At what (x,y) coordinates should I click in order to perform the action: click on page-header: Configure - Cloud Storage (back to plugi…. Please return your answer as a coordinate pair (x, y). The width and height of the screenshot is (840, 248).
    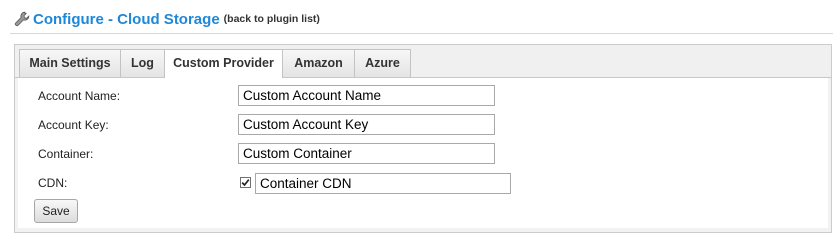
    Looking at the image, I should click on (167, 19).